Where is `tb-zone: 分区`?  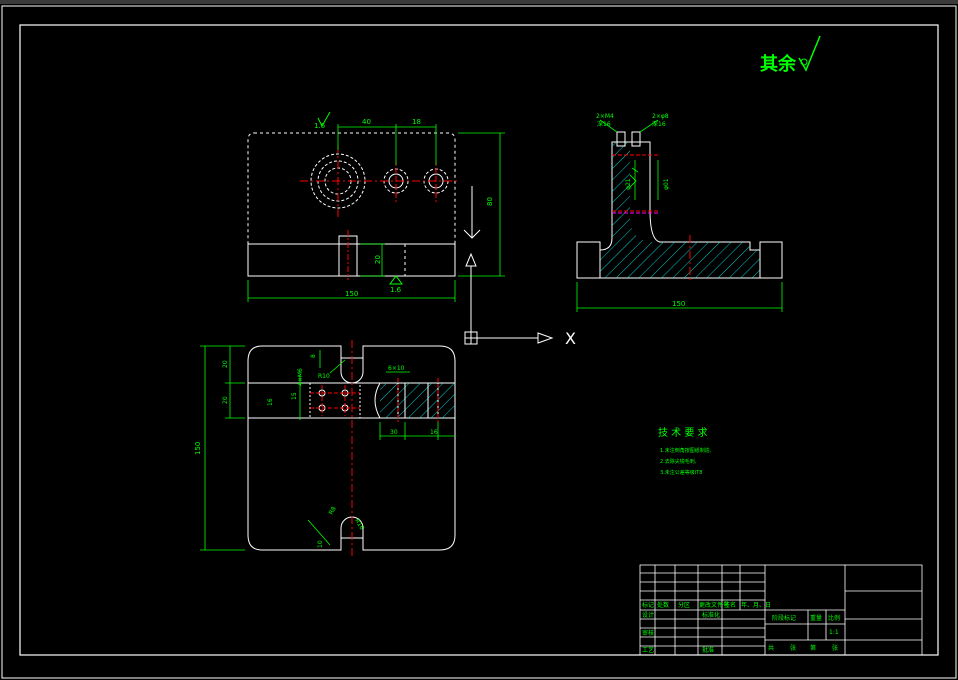 tb-zone: 分区 is located at coordinates (684, 605).